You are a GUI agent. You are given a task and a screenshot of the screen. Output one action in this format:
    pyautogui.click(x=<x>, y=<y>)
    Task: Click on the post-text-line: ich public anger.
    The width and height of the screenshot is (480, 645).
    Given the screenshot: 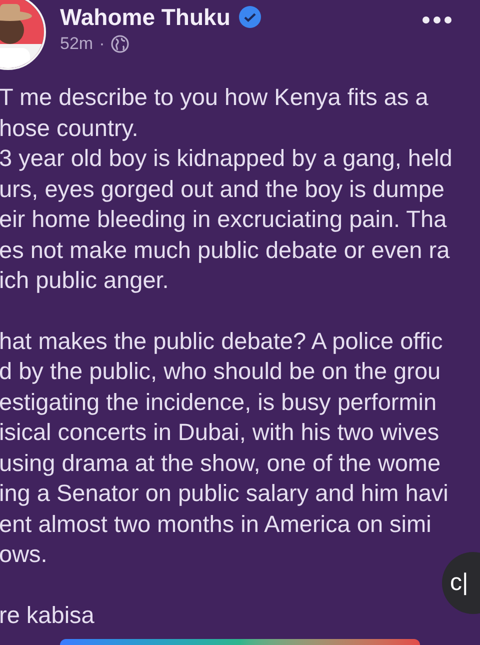 What is the action you would take?
    pyautogui.click(x=84, y=280)
    